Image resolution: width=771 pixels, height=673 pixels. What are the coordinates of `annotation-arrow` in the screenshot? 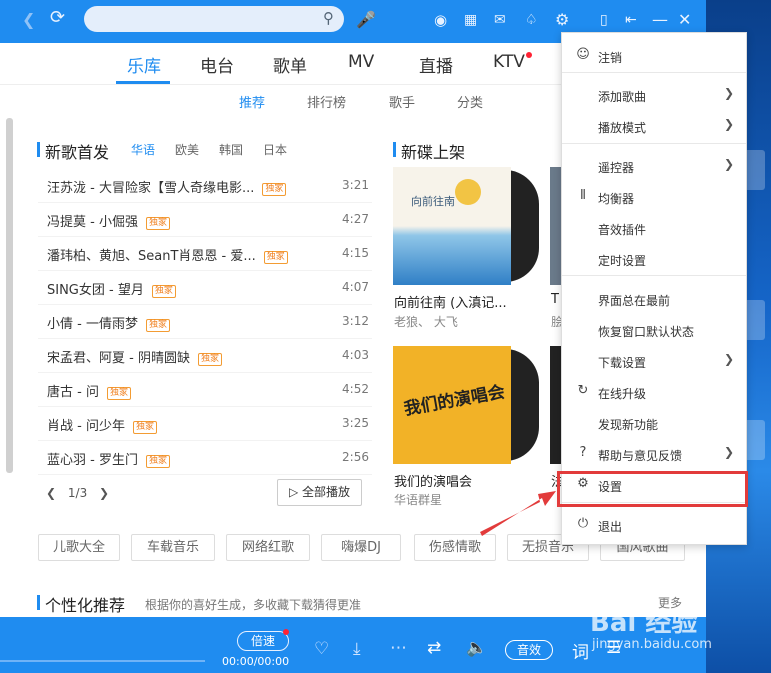 It's located at (518, 513).